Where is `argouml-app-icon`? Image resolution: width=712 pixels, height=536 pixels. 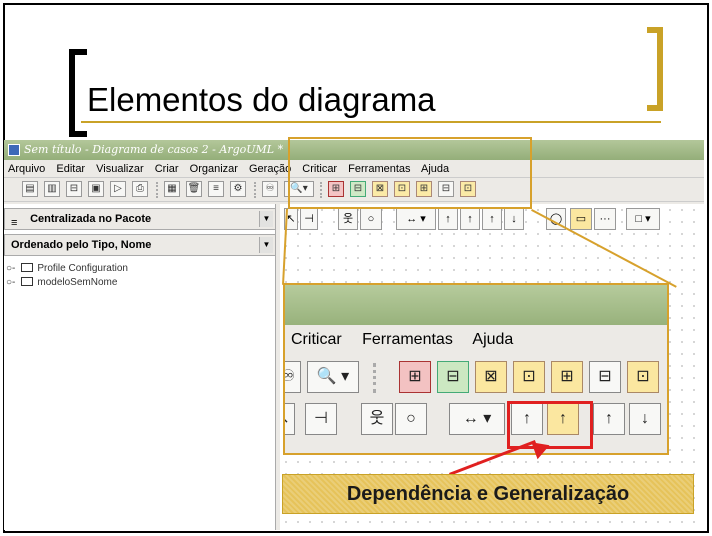
argouml-app-icon is located at coordinates (14, 150).